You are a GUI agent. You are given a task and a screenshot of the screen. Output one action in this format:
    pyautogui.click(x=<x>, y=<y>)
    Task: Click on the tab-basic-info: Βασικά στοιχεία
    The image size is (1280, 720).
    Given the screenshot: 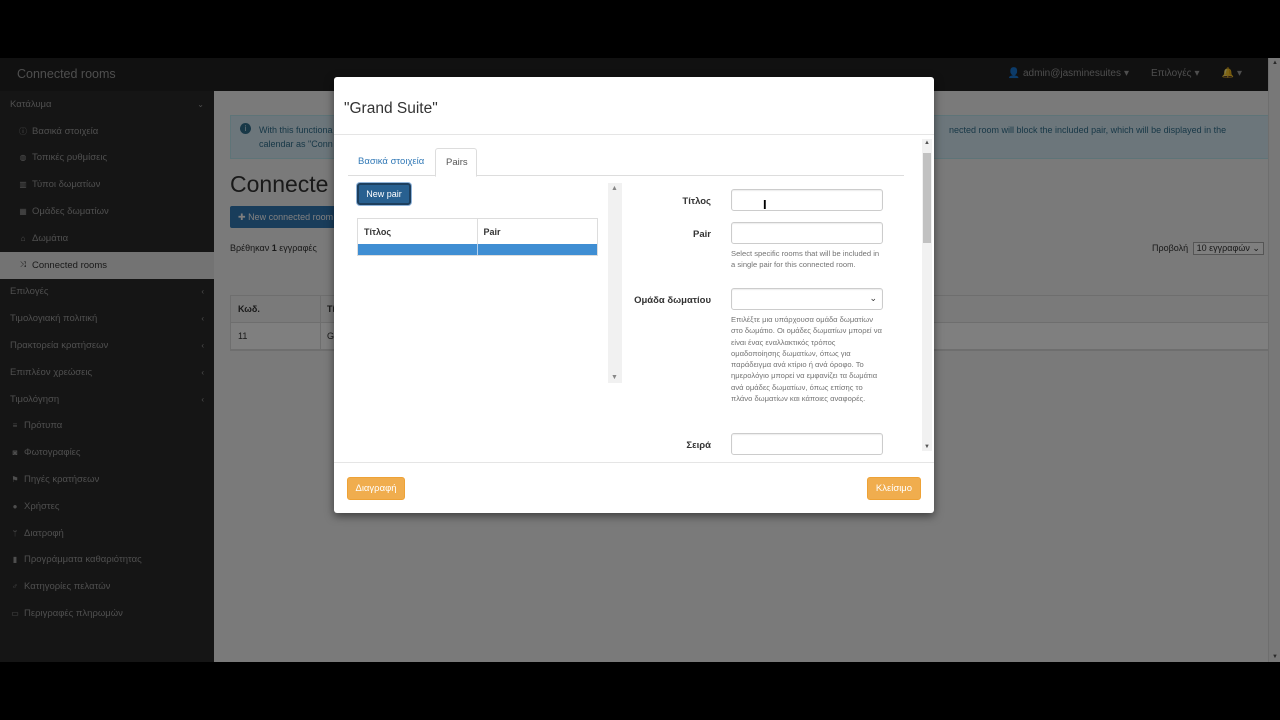 What is the action you would take?
    pyautogui.click(x=391, y=162)
    